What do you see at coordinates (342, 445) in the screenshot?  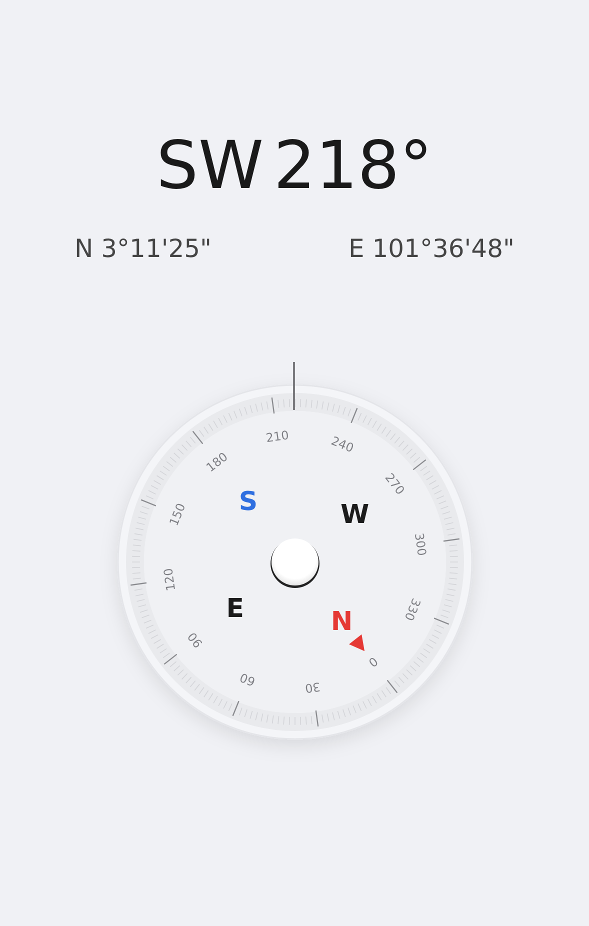 I see `degree-label: 240` at bounding box center [342, 445].